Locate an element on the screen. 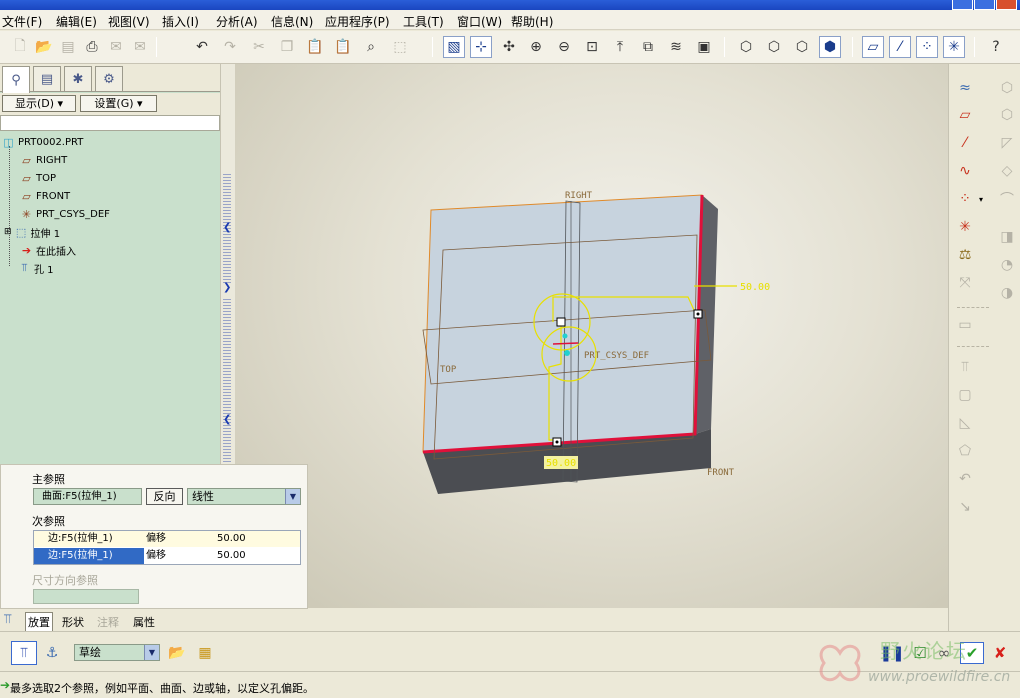  dropdown-arrow-icon: ▼ is located at coordinates (292, 496).